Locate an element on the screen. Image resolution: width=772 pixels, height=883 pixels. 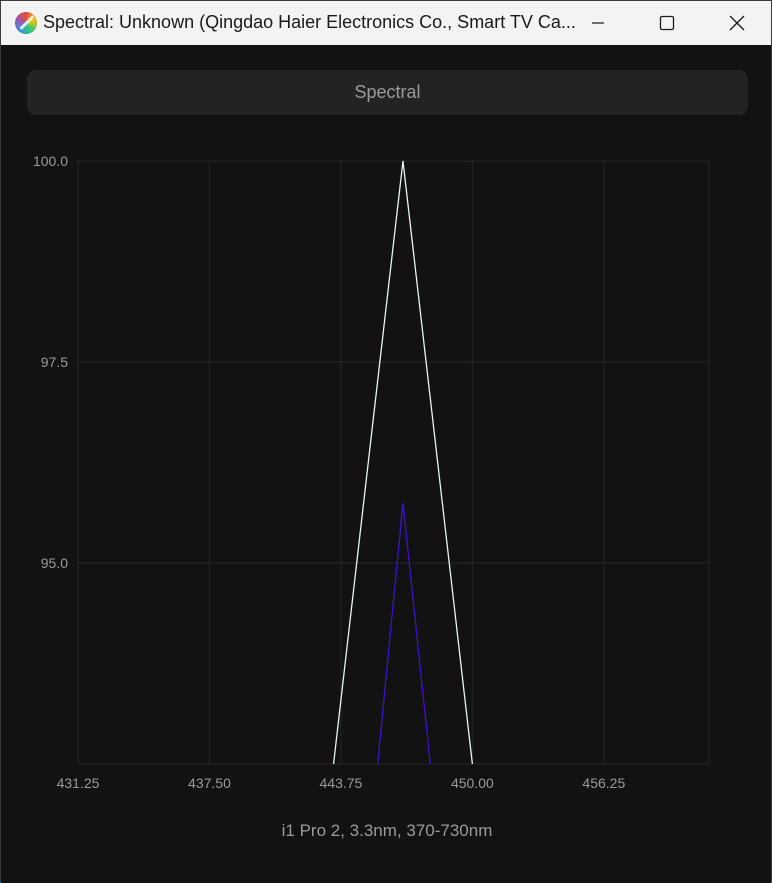
minimize-icon is located at coordinates (598, 23).